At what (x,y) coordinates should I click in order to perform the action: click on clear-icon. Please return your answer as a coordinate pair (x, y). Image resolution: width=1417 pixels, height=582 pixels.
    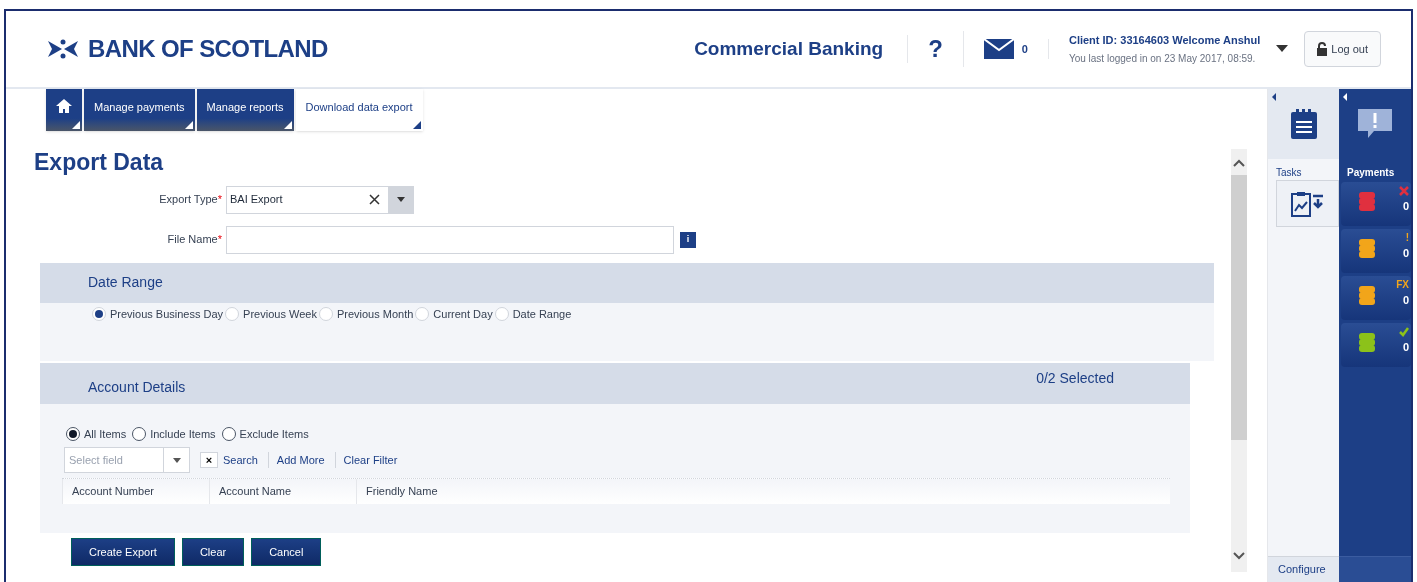
    Looking at the image, I should click on (374, 199).